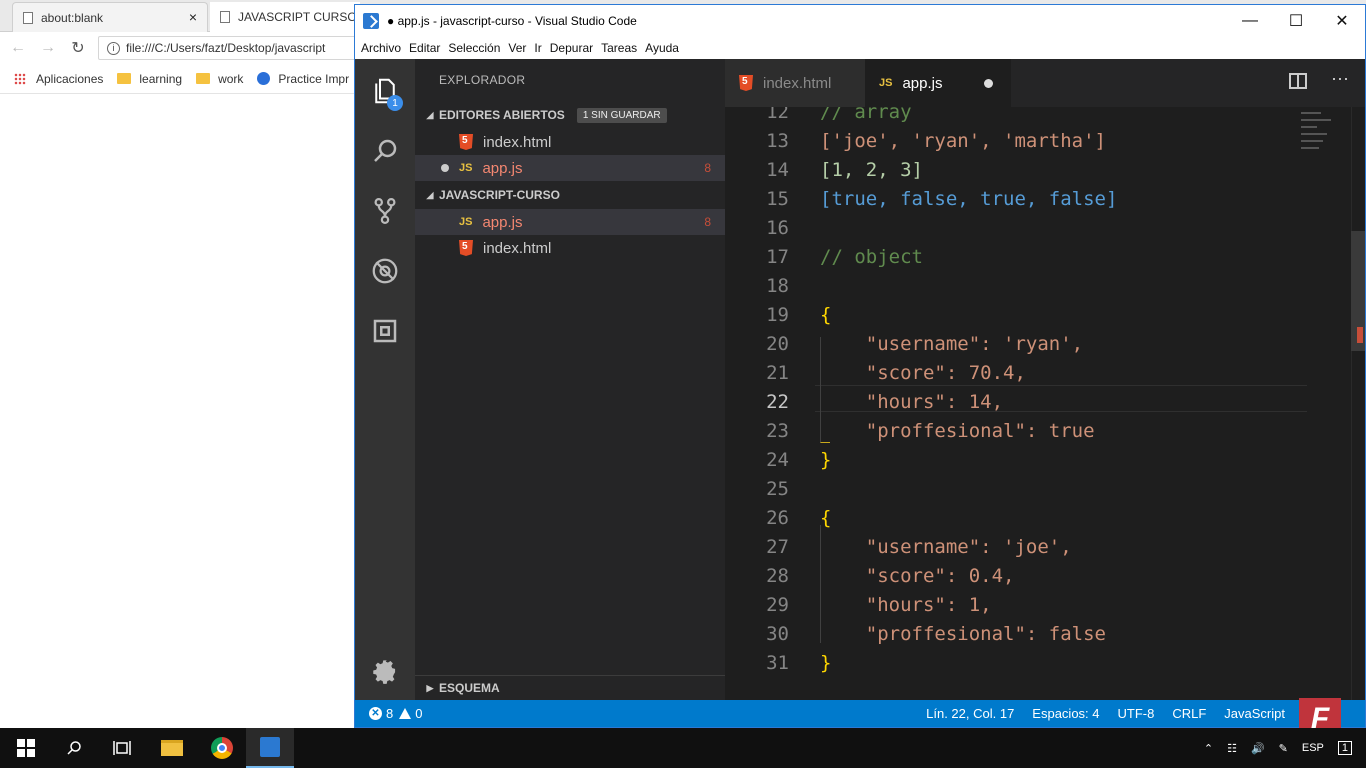 Image resolution: width=1366 pixels, height=768 pixels. Describe the element at coordinates (1065, 713) in the screenshot. I see `indentation: Espacios: 4` at that location.